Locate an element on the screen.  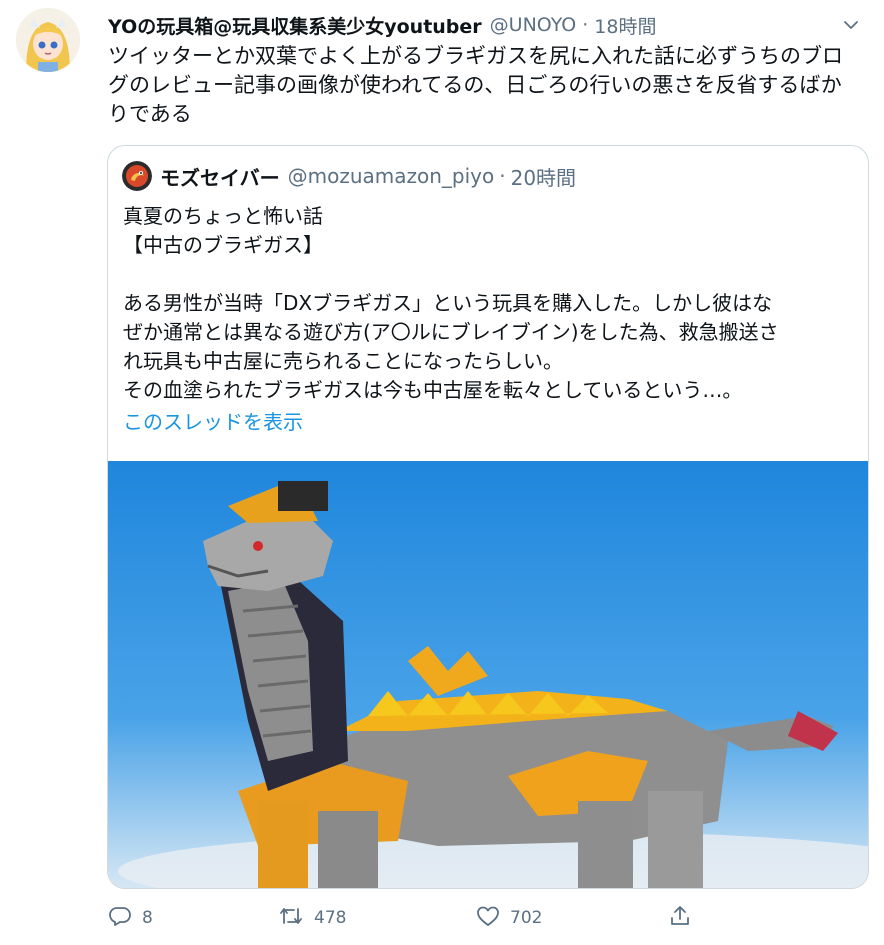
tweet-actions: 8 478 702 is located at coordinates (486, 918).